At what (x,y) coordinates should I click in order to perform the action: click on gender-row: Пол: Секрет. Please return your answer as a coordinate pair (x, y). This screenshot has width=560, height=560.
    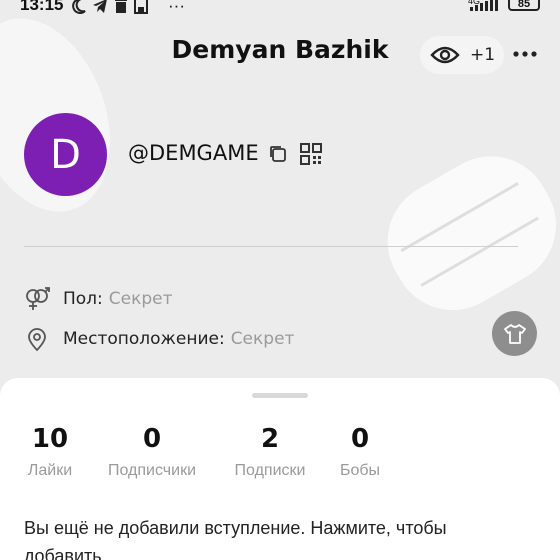
    Looking at the image, I should click on (98, 299).